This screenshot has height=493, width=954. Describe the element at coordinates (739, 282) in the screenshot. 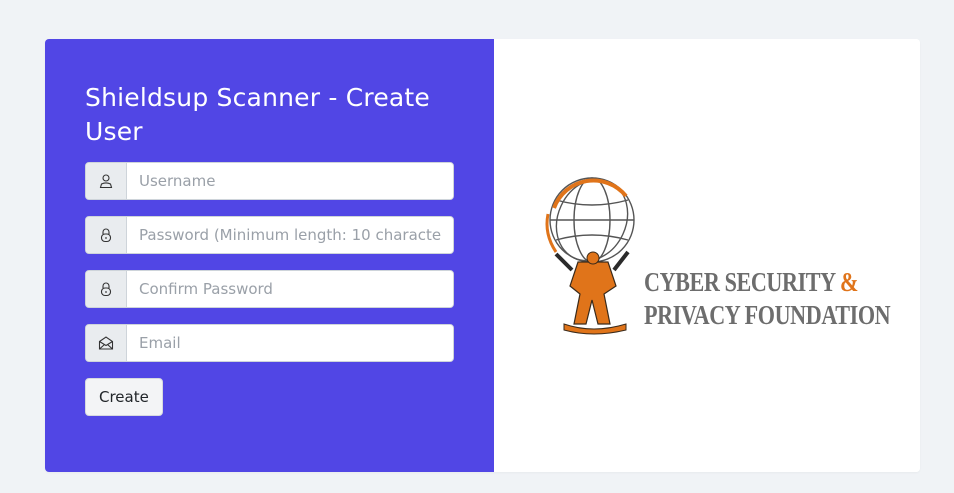

I see `logo-line1: CYBER SECURITY` at that location.